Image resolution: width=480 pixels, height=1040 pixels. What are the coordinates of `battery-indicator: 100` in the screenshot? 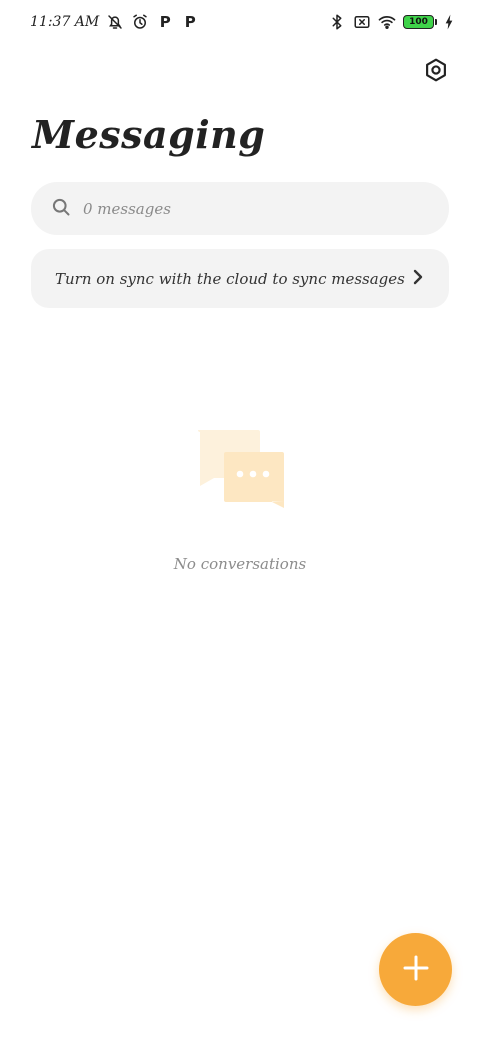 It's located at (420, 22).